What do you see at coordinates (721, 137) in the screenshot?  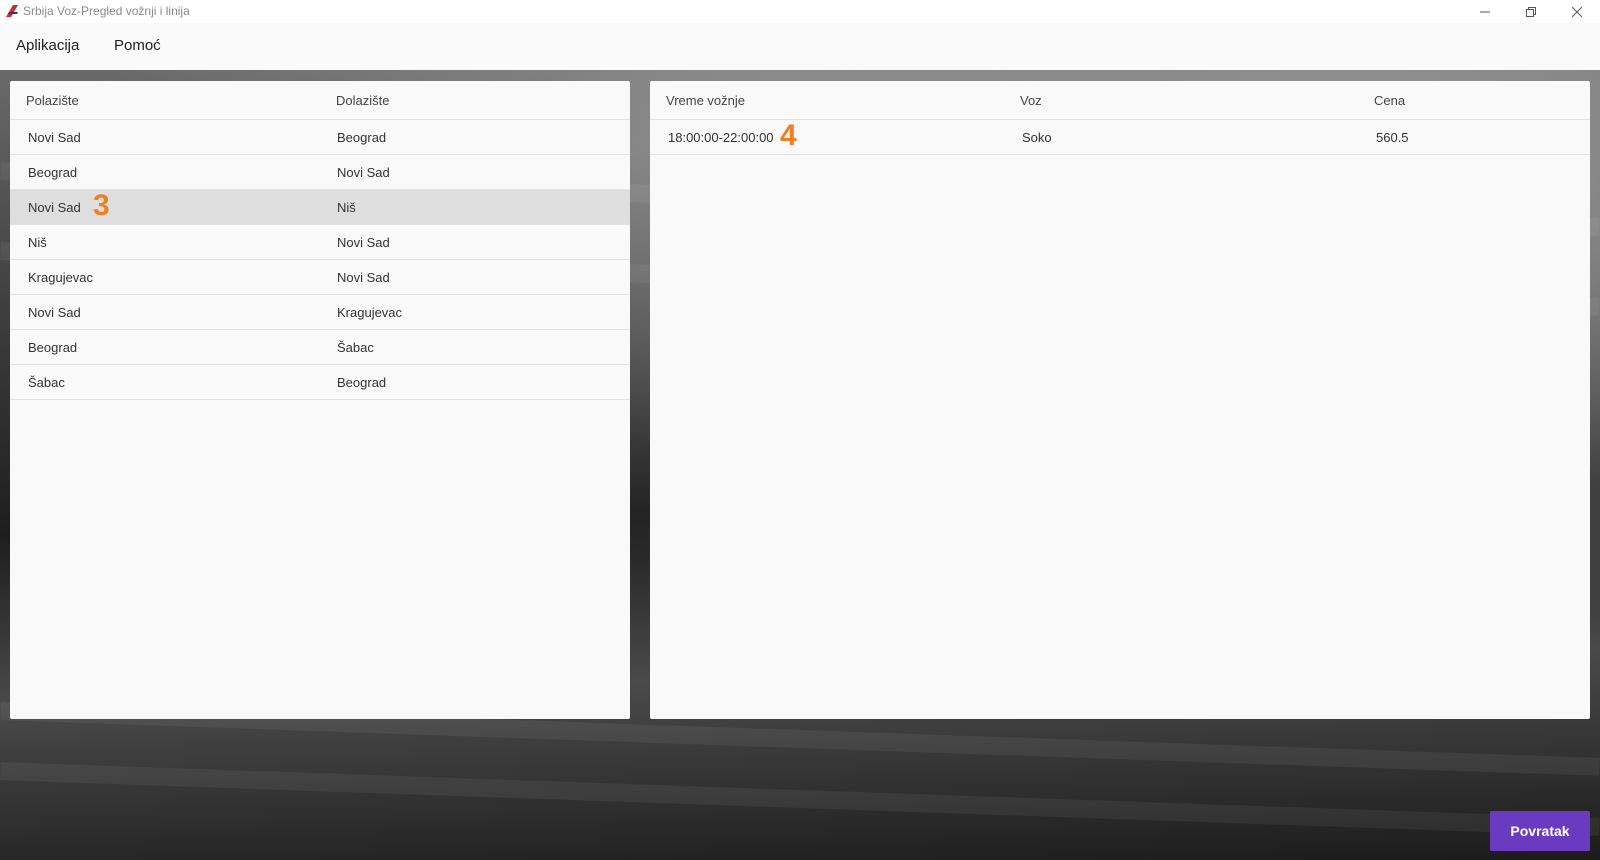 I see `cell-ride-time: 18:00:00-22:00:00` at bounding box center [721, 137].